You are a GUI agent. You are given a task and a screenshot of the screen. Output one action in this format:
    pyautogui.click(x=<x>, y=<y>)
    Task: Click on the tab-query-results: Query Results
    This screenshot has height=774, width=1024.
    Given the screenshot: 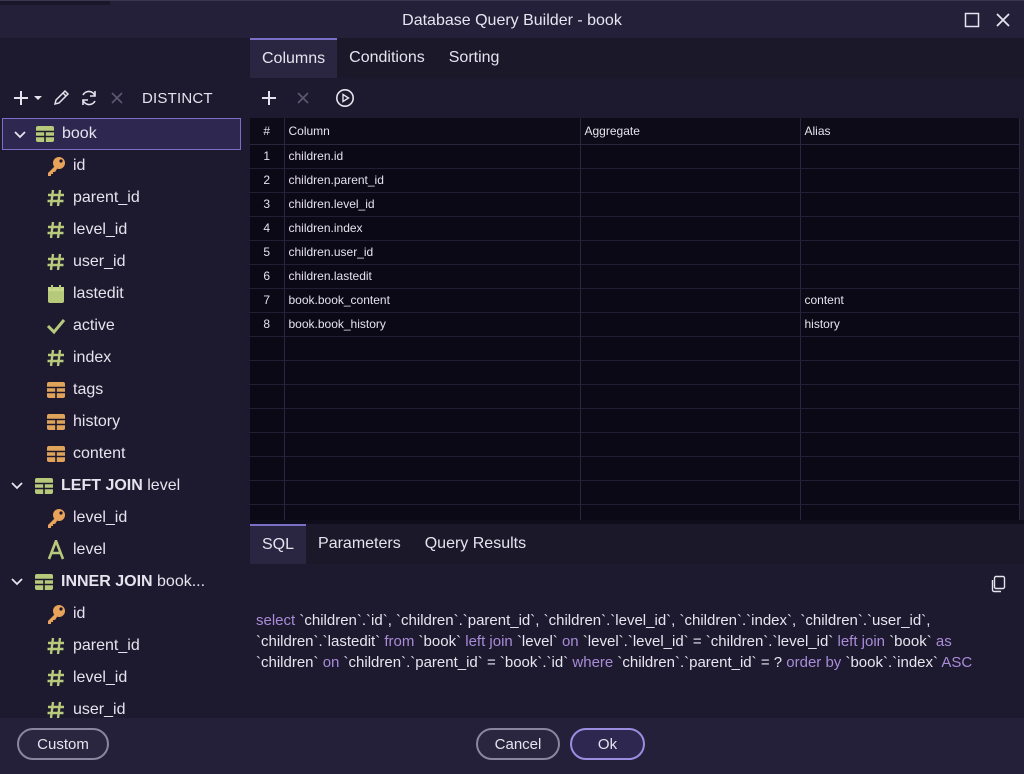 What is the action you would take?
    pyautogui.click(x=475, y=544)
    